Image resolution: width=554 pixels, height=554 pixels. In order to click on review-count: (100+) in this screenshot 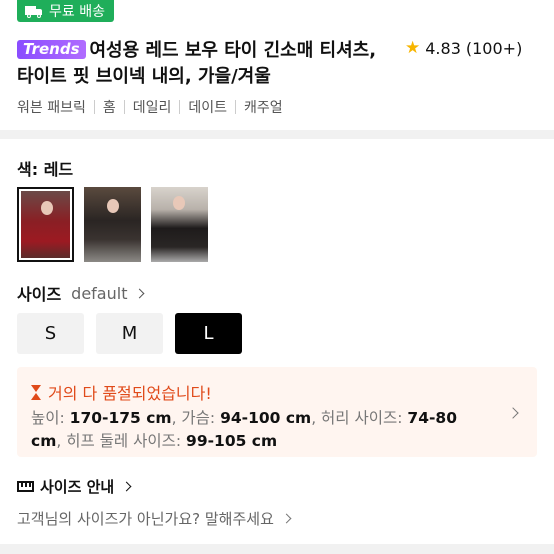, I will do `click(494, 48)`.